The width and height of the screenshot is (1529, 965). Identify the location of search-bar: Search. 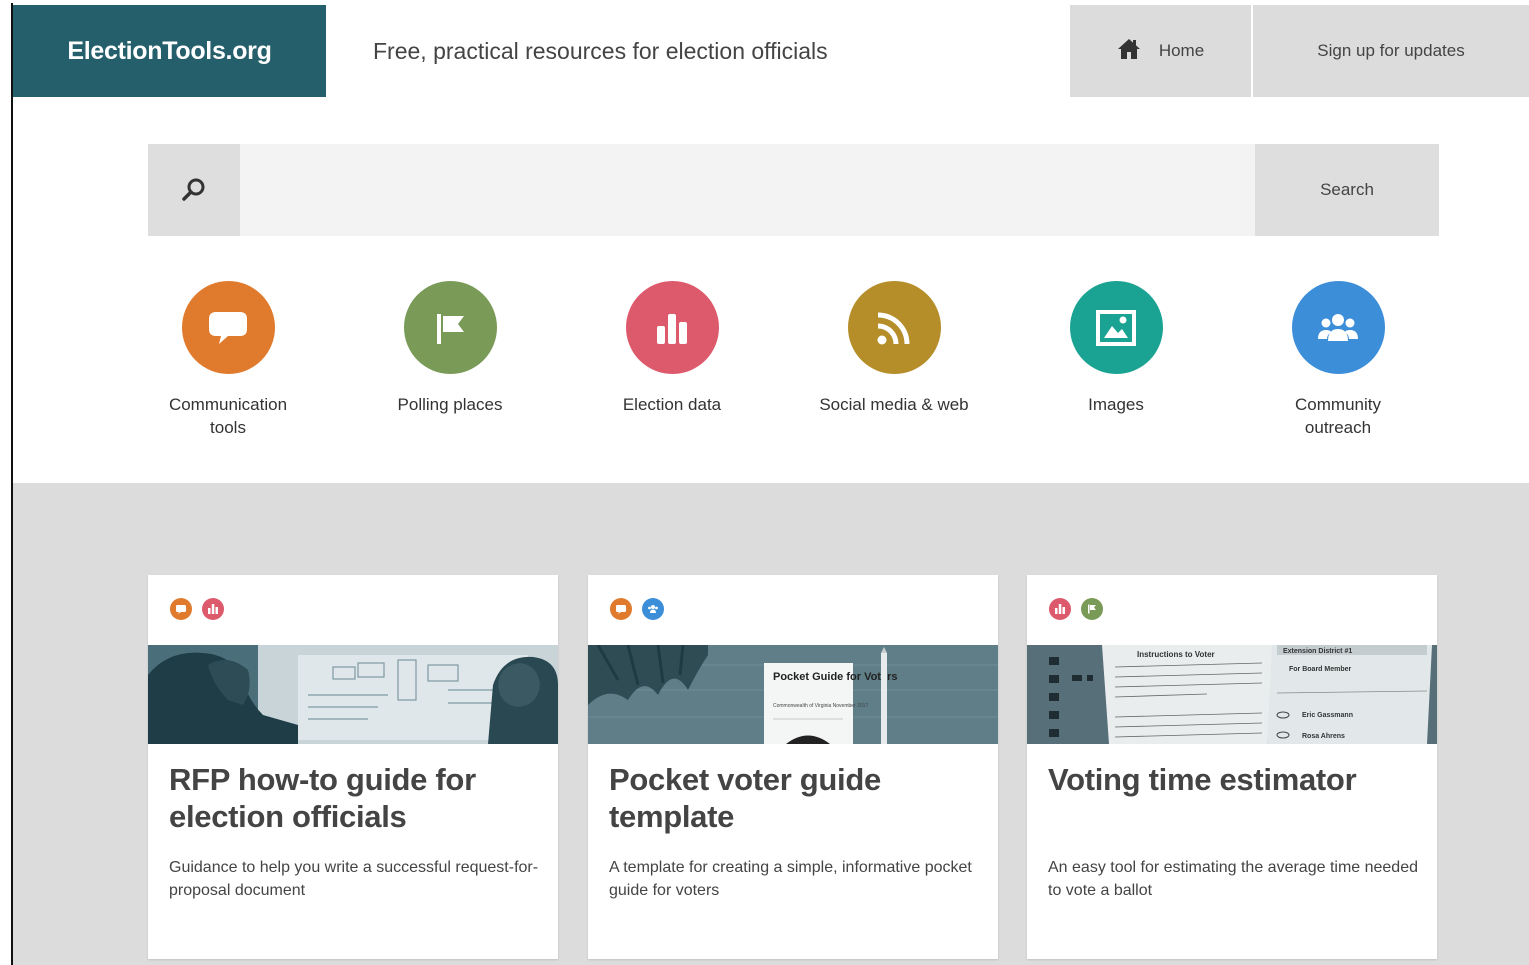
(793, 190).